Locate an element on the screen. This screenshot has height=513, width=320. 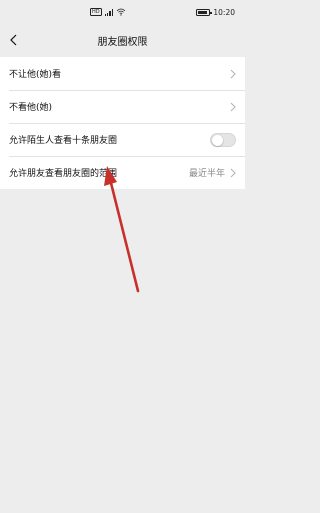
visible-range-value: 最近半年 is located at coordinates (206, 174).